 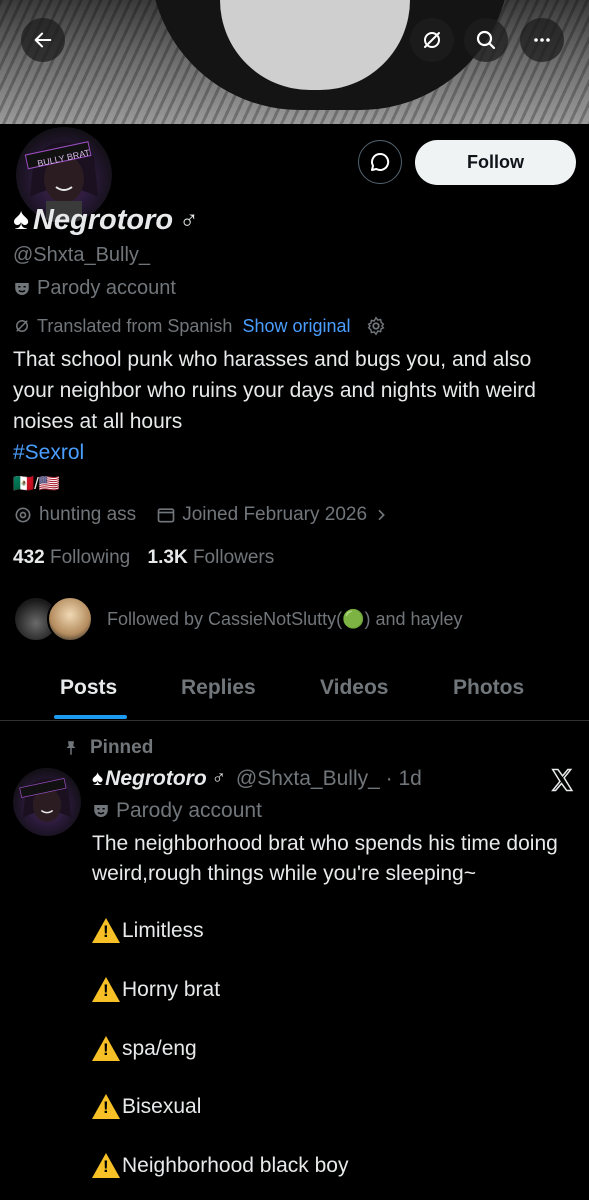 I want to click on profile-name: ♠ Negrotoro ♂, so click(x=106, y=220).